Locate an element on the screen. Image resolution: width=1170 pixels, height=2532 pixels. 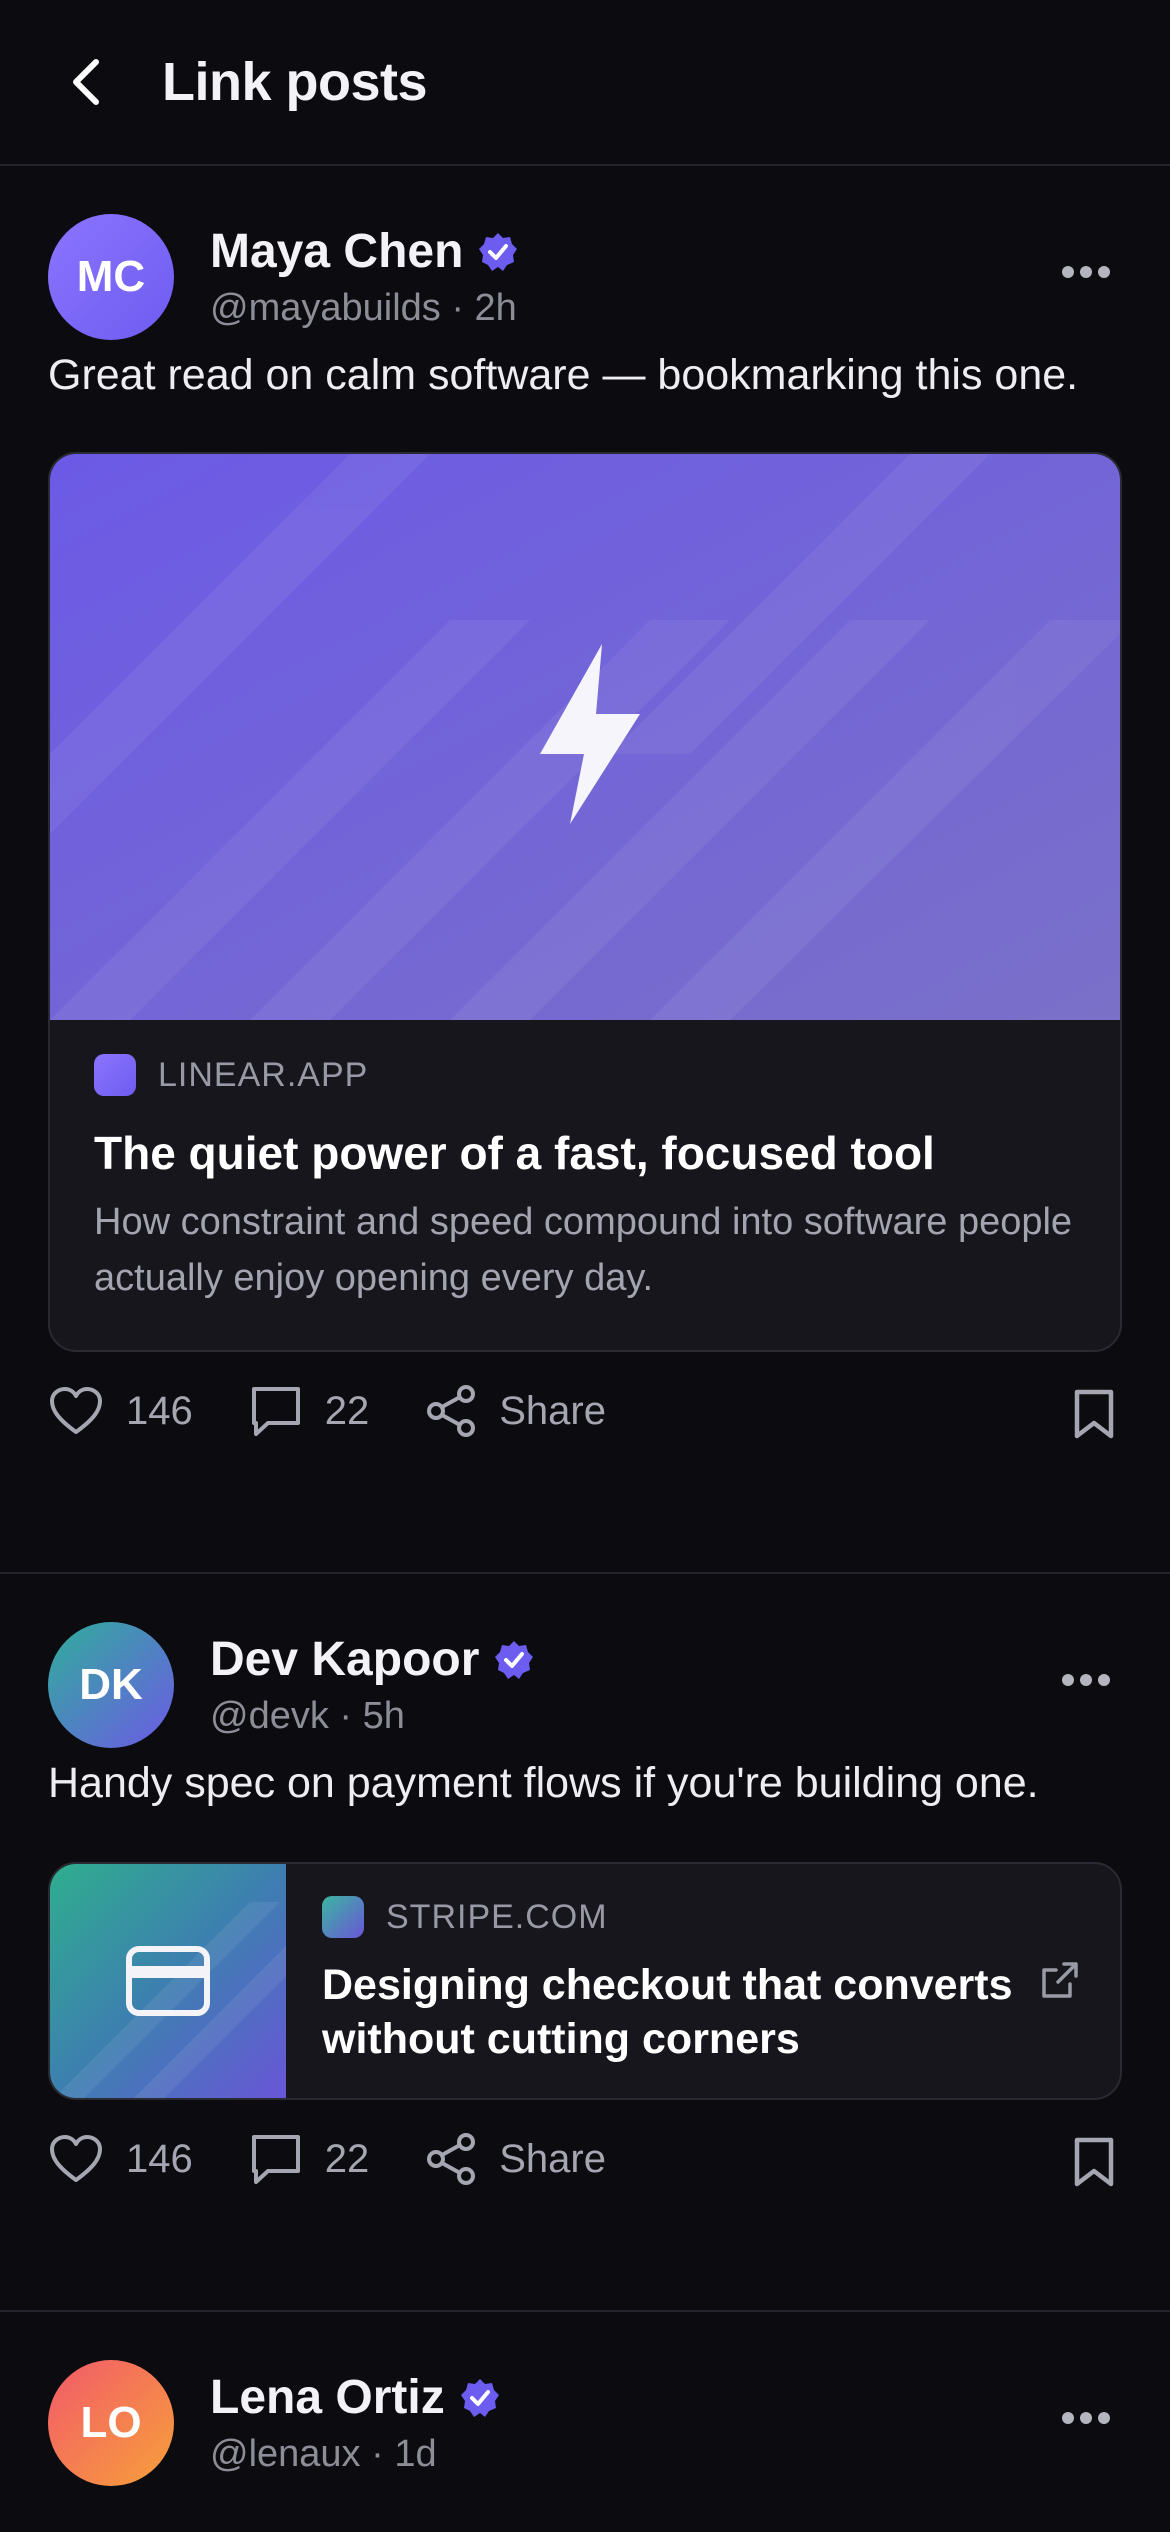
author-handle-time: @devk · 5h is located at coordinates (307, 1716).